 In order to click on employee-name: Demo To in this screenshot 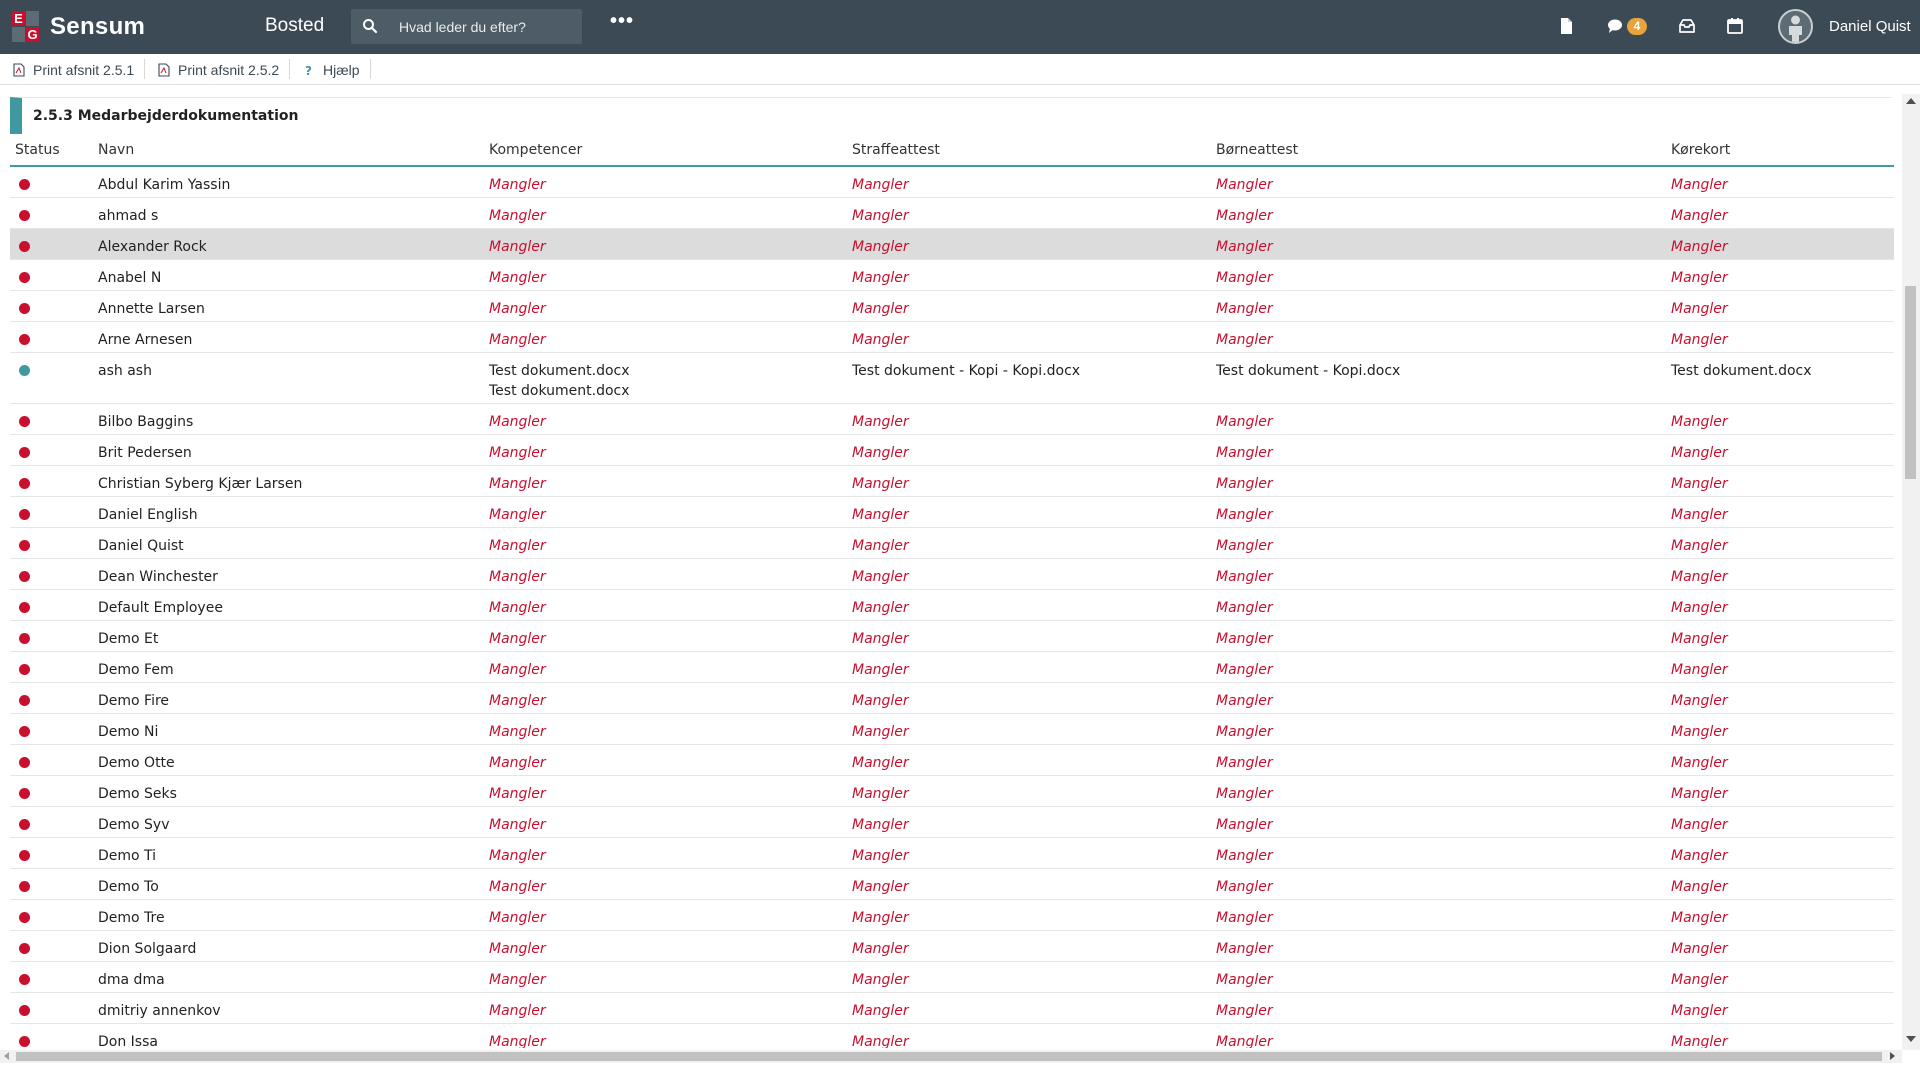, I will do `click(128, 887)`.